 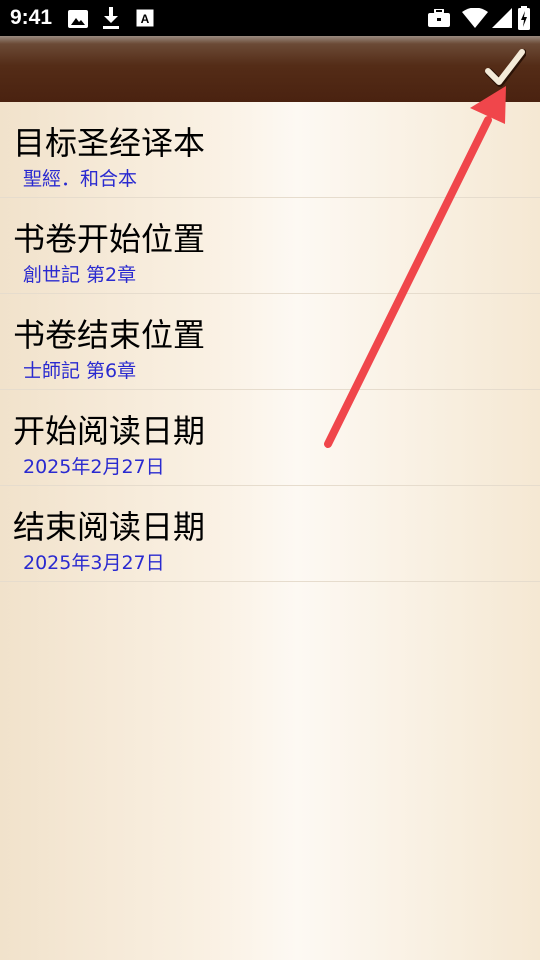 I want to click on setting-value: 2025年2月27日, so click(x=94, y=467).